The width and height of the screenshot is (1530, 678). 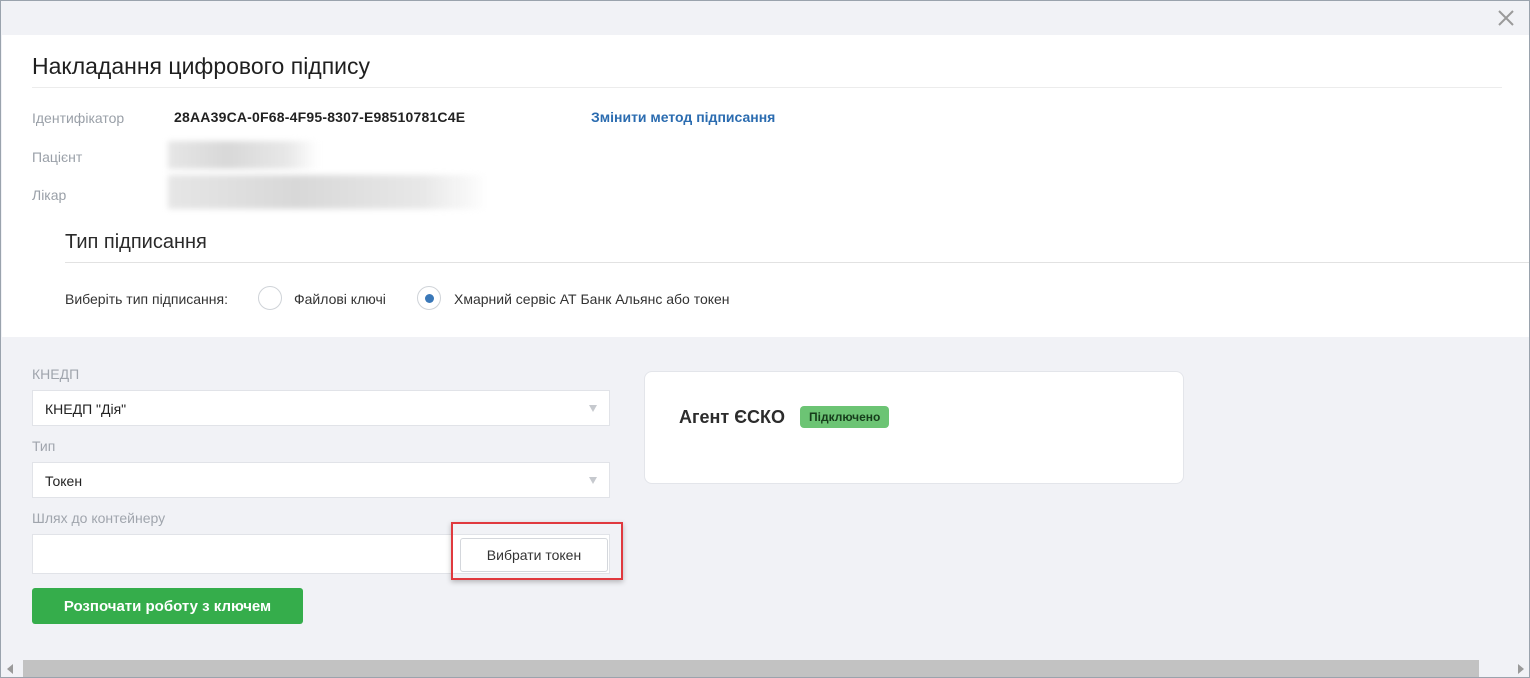 What do you see at coordinates (321, 408) in the screenshot?
I see `kned-select: КНЕДП "Дія"` at bounding box center [321, 408].